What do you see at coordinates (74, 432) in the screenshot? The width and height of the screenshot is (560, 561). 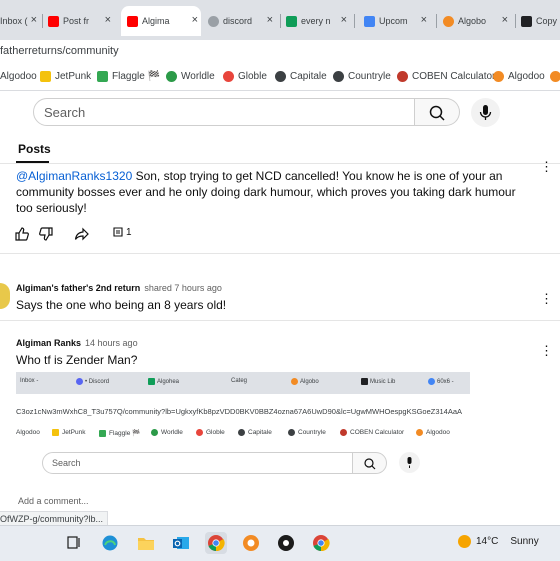 I see `embedded-bookmark-label: JetPunk` at bounding box center [74, 432].